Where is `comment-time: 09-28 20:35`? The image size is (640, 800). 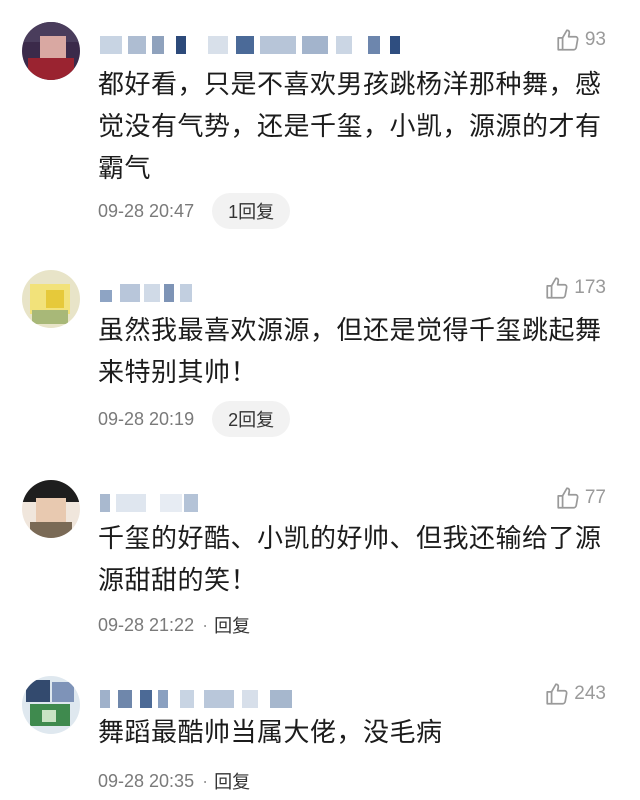 comment-time: 09-28 20:35 is located at coordinates (146, 780).